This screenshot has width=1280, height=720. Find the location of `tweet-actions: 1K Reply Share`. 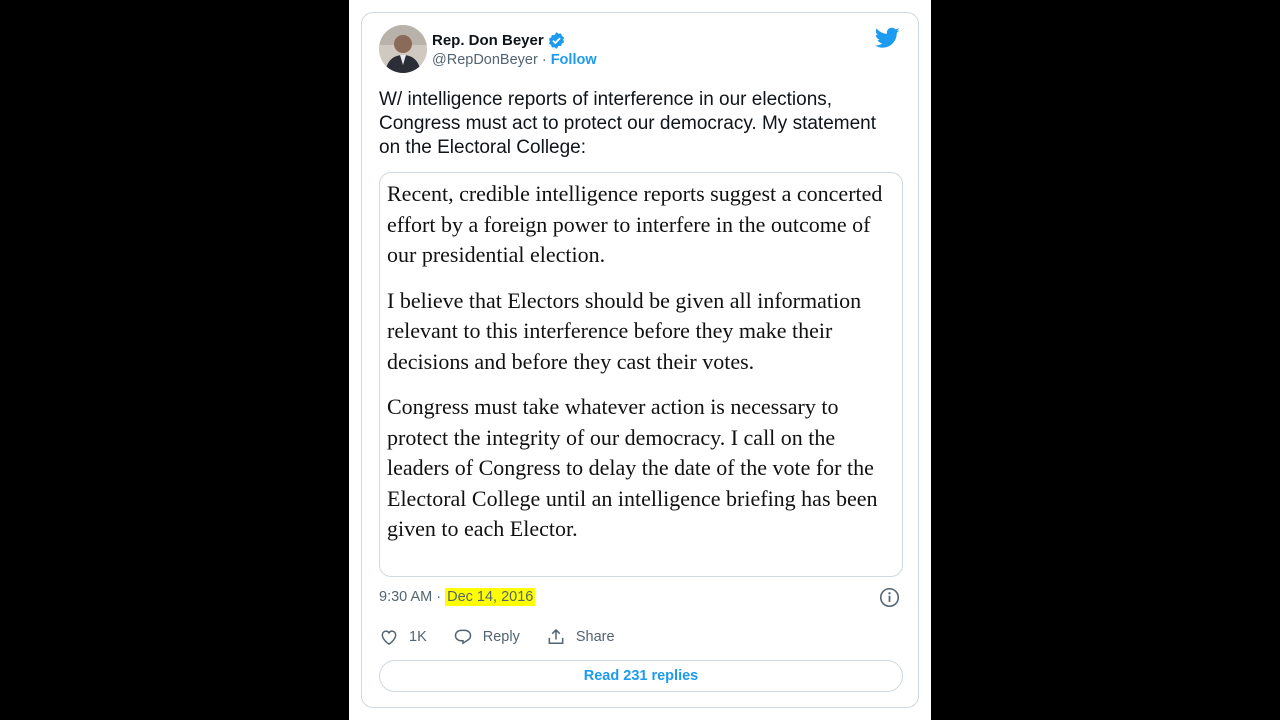

tweet-actions: 1K Reply Share is located at coordinates (510, 637).